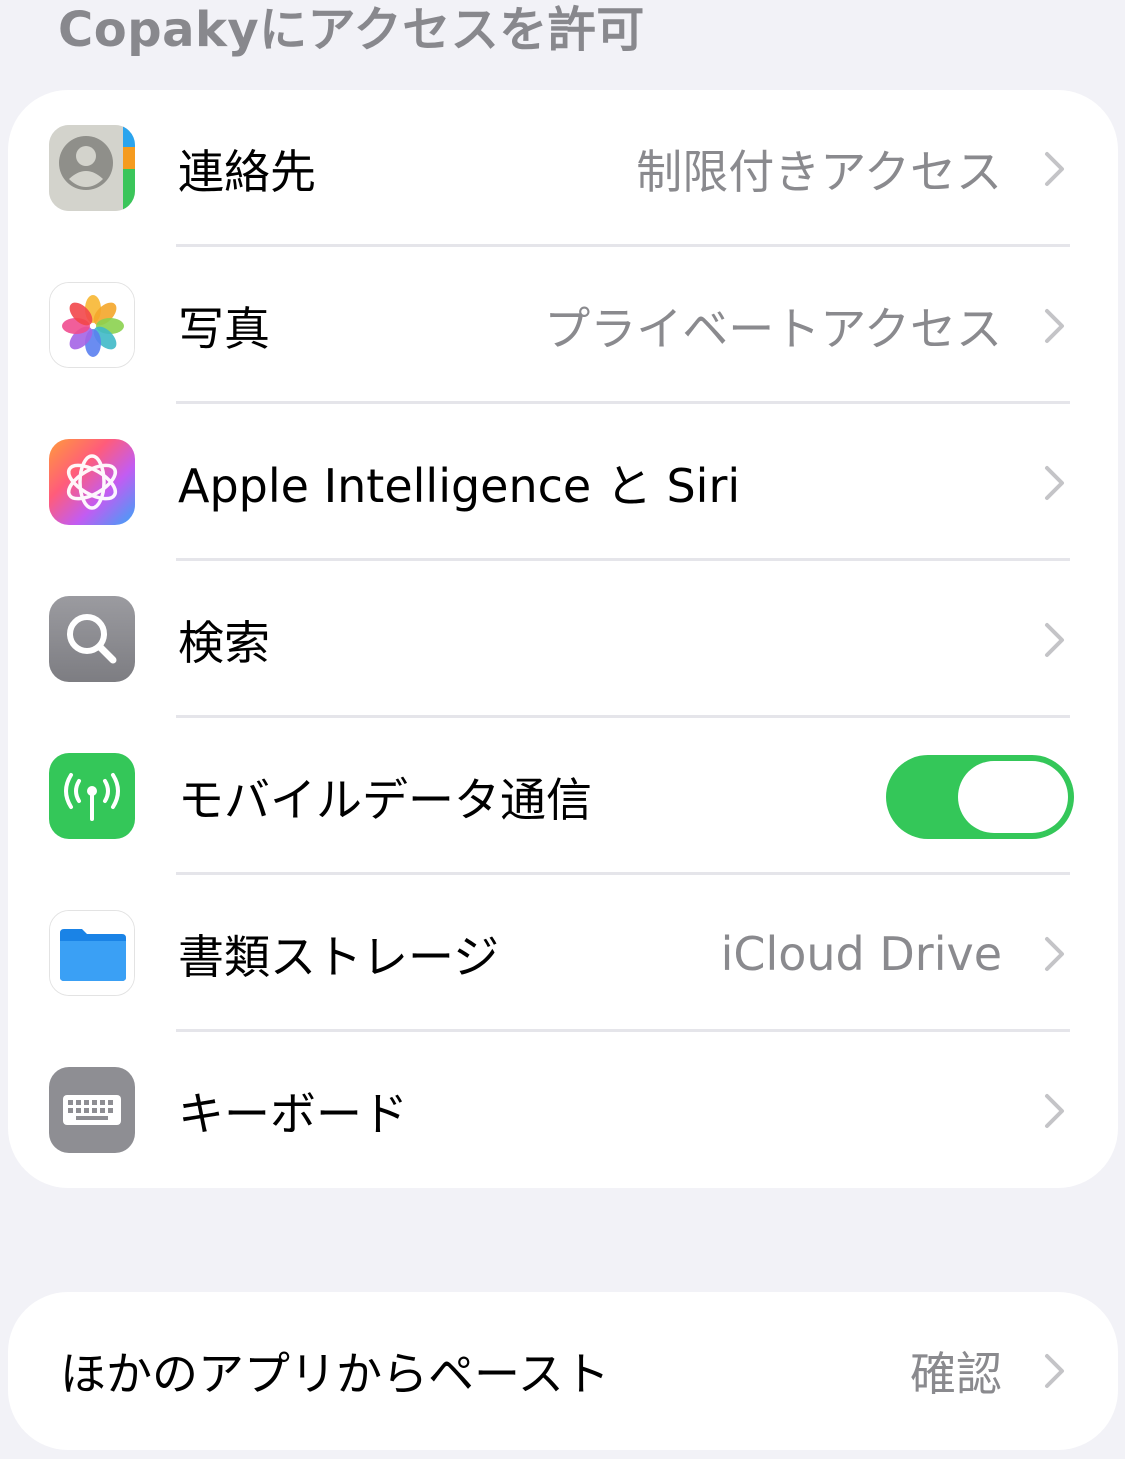  What do you see at coordinates (92, 168) in the screenshot?
I see `contacts-icon` at bounding box center [92, 168].